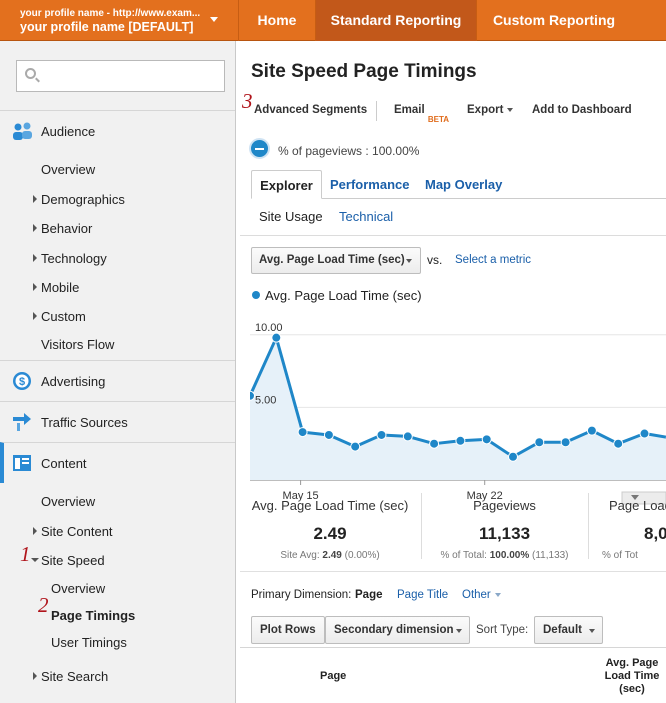  Describe the element at coordinates (422, 595) in the screenshot. I see `dimension-page-title: Page Title` at that location.